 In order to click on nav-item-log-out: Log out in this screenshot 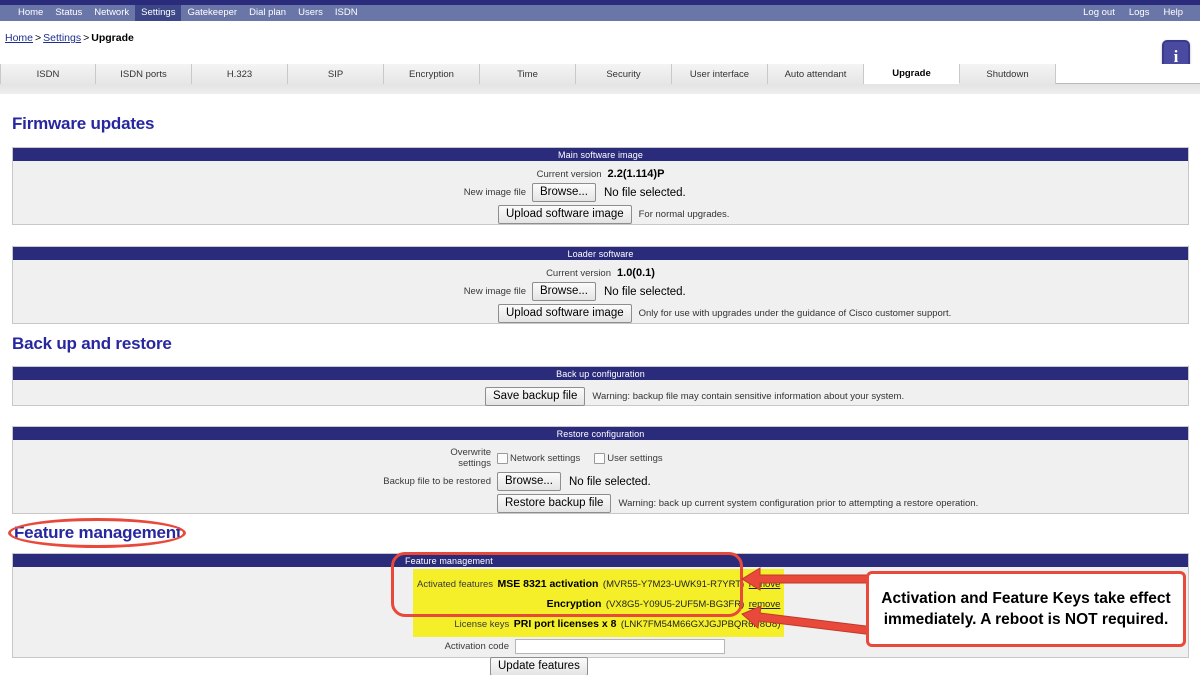, I will do `click(1099, 13)`.